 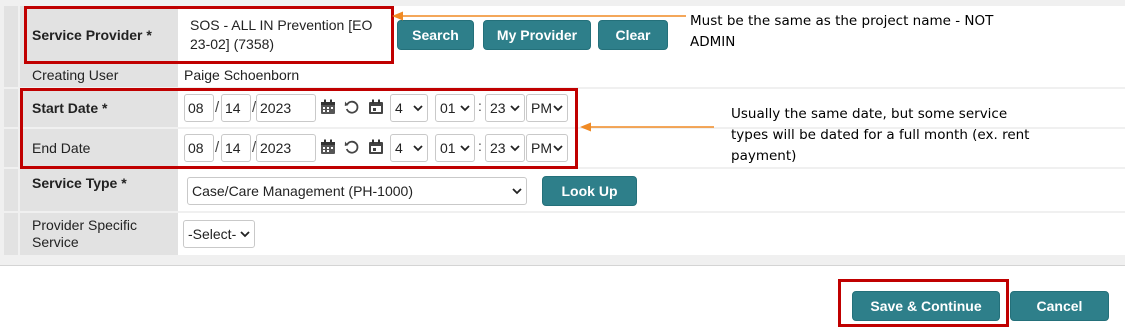 I want to click on start-second-select: 23, so click(x=505, y=108).